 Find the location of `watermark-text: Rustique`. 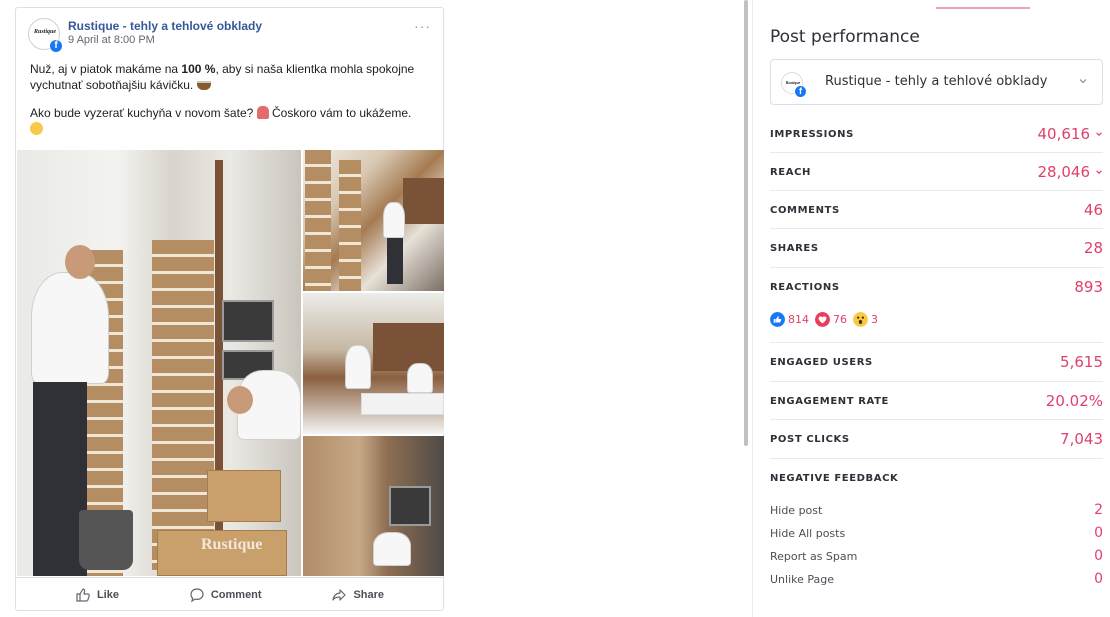

watermark-text: Rustique is located at coordinates (232, 544).